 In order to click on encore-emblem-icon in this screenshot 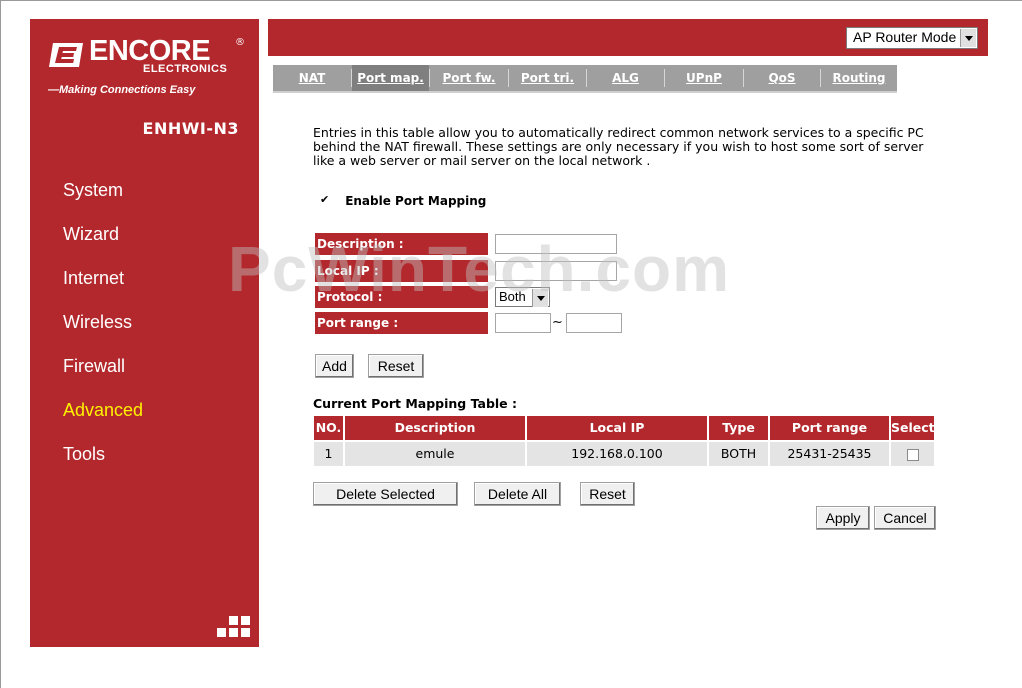, I will do `click(66, 55)`.